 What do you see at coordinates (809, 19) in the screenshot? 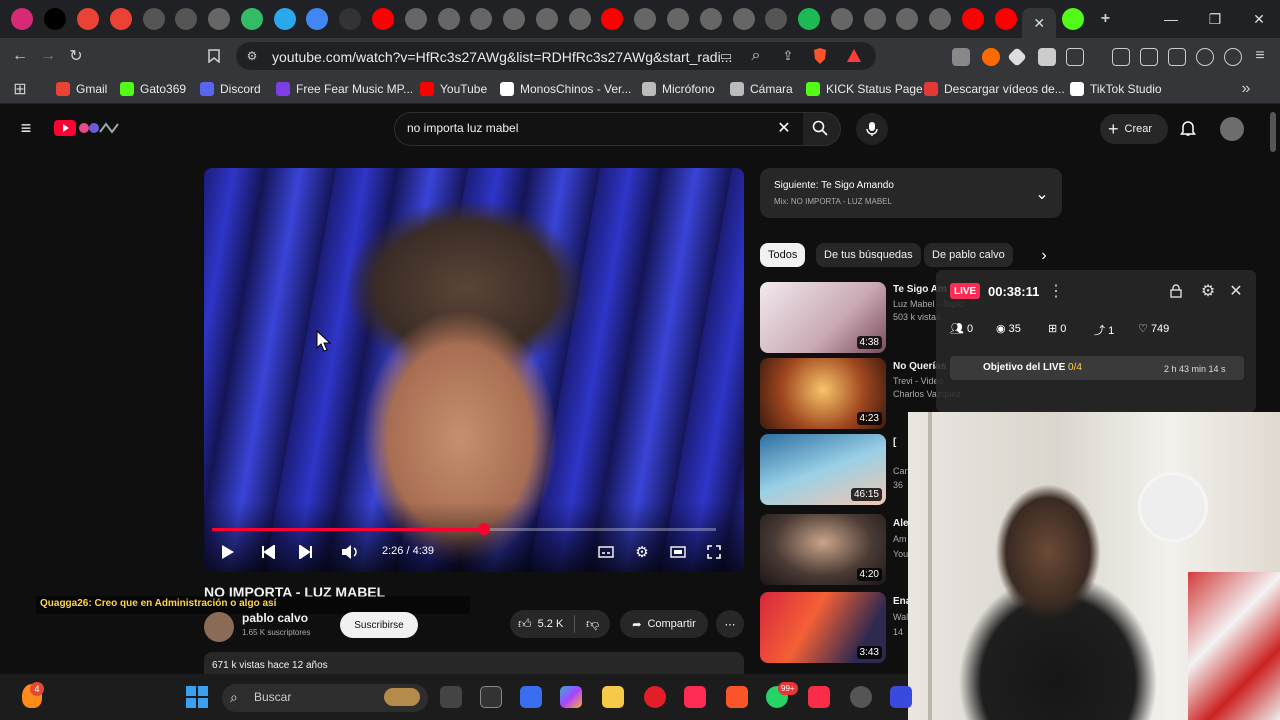
I see `spotify-icon` at bounding box center [809, 19].